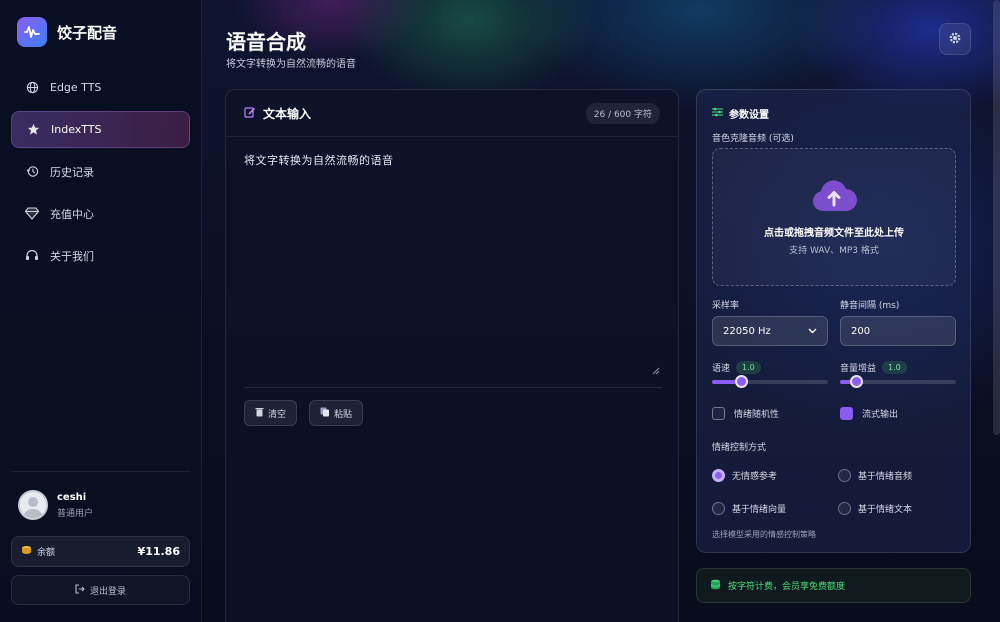 The height and width of the screenshot is (622, 1000). I want to click on sidebar-item-label: IndexTTS, so click(76, 129).